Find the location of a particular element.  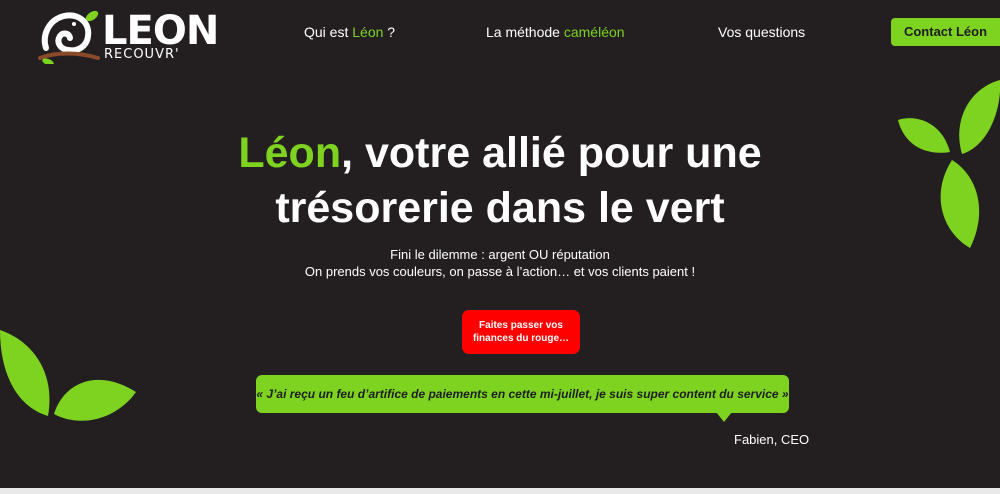

nav-item-vos-questions: Vos questions is located at coordinates (761, 32).